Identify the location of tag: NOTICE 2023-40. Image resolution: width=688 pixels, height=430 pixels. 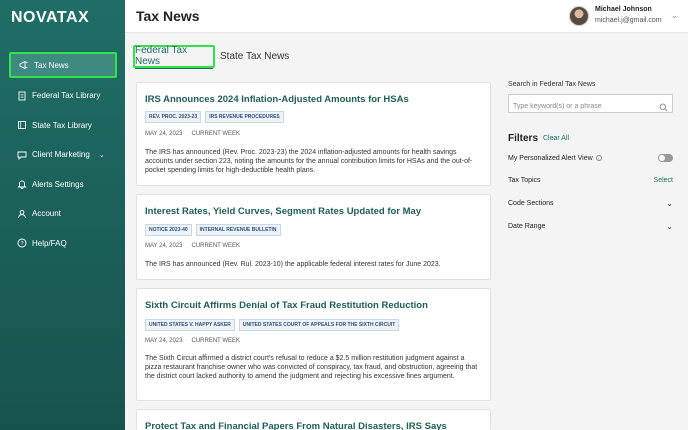
(168, 230).